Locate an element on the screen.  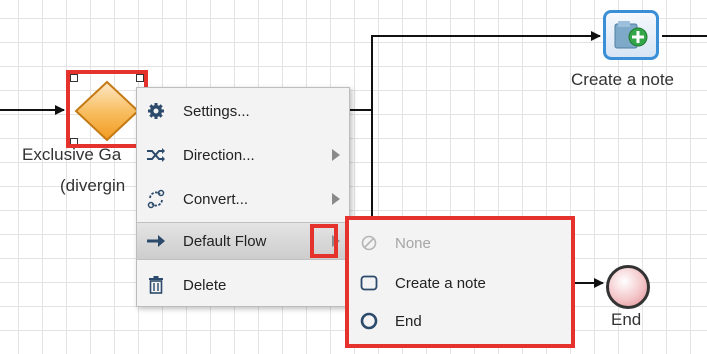
gateway-label-line1: Exclusive Ga is located at coordinates (72, 154).